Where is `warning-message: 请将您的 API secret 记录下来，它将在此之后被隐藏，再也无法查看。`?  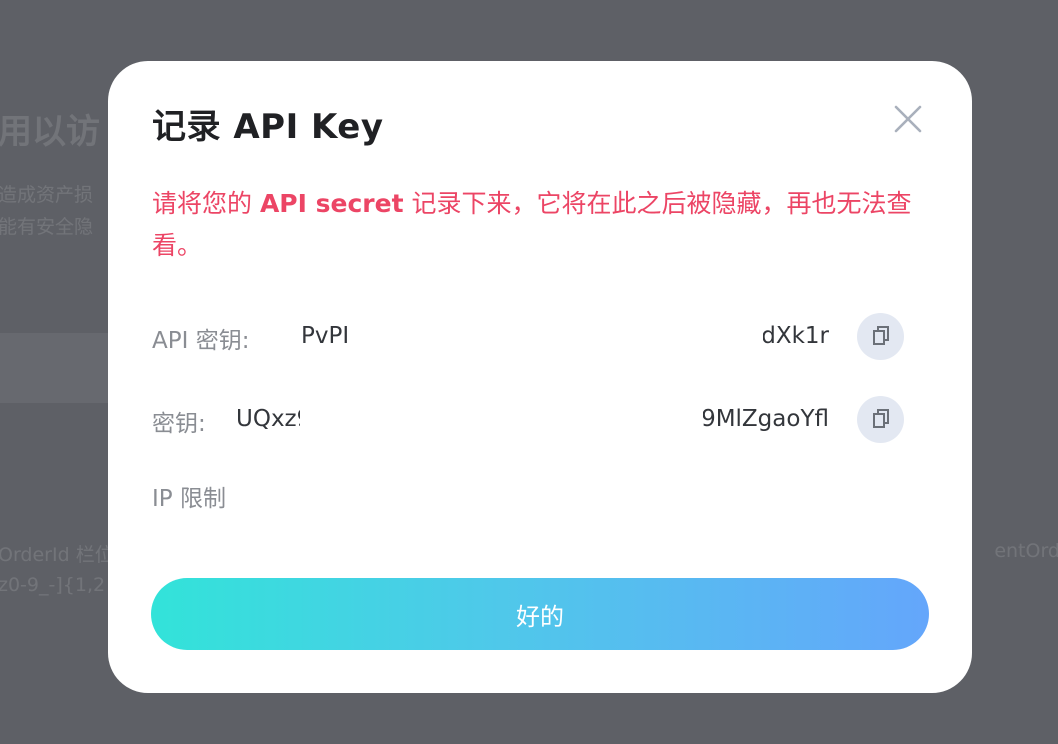
warning-message: 请将您的 API secret 记录下来，它将在此之后被隐藏，再也无法查看。 is located at coordinates (532, 224).